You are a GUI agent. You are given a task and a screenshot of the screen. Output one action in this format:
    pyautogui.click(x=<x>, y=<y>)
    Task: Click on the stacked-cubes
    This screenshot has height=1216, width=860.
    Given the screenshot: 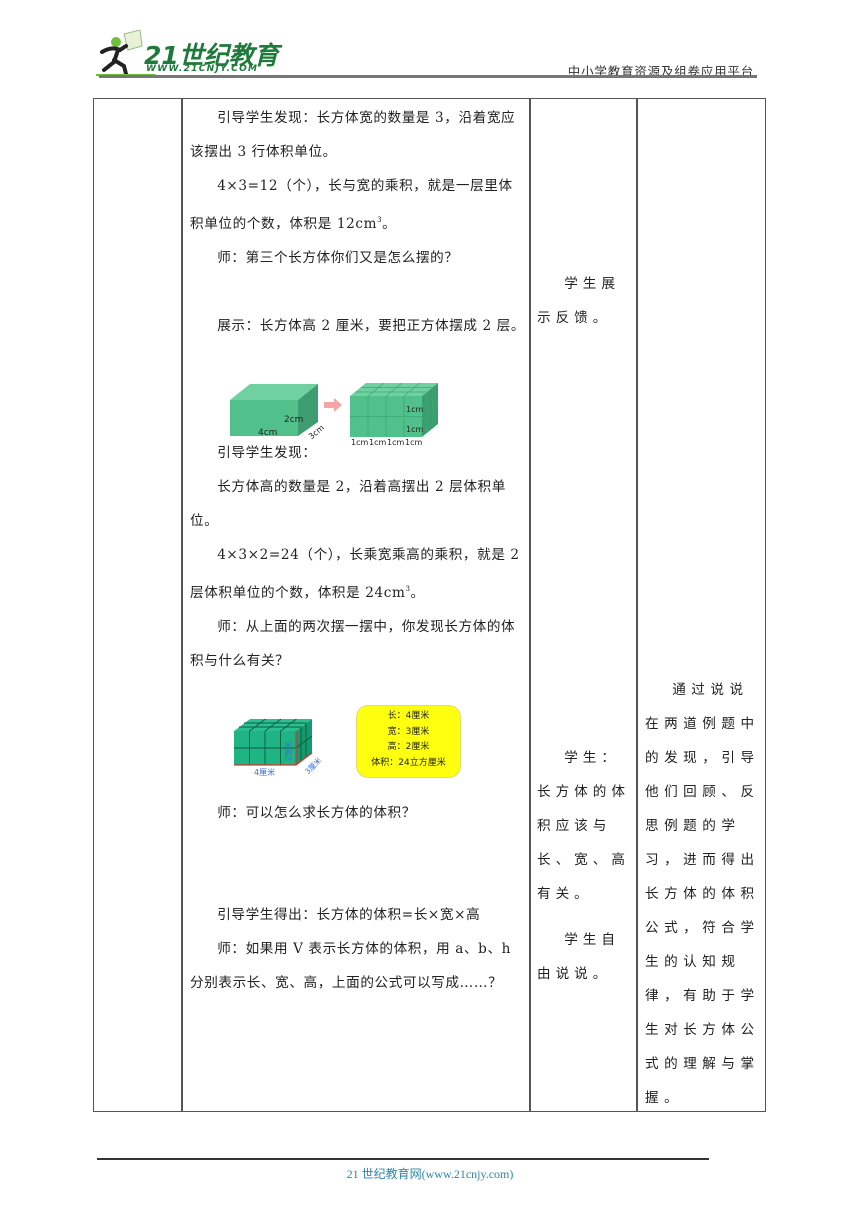 What is the action you would take?
    pyautogui.click(x=273, y=742)
    